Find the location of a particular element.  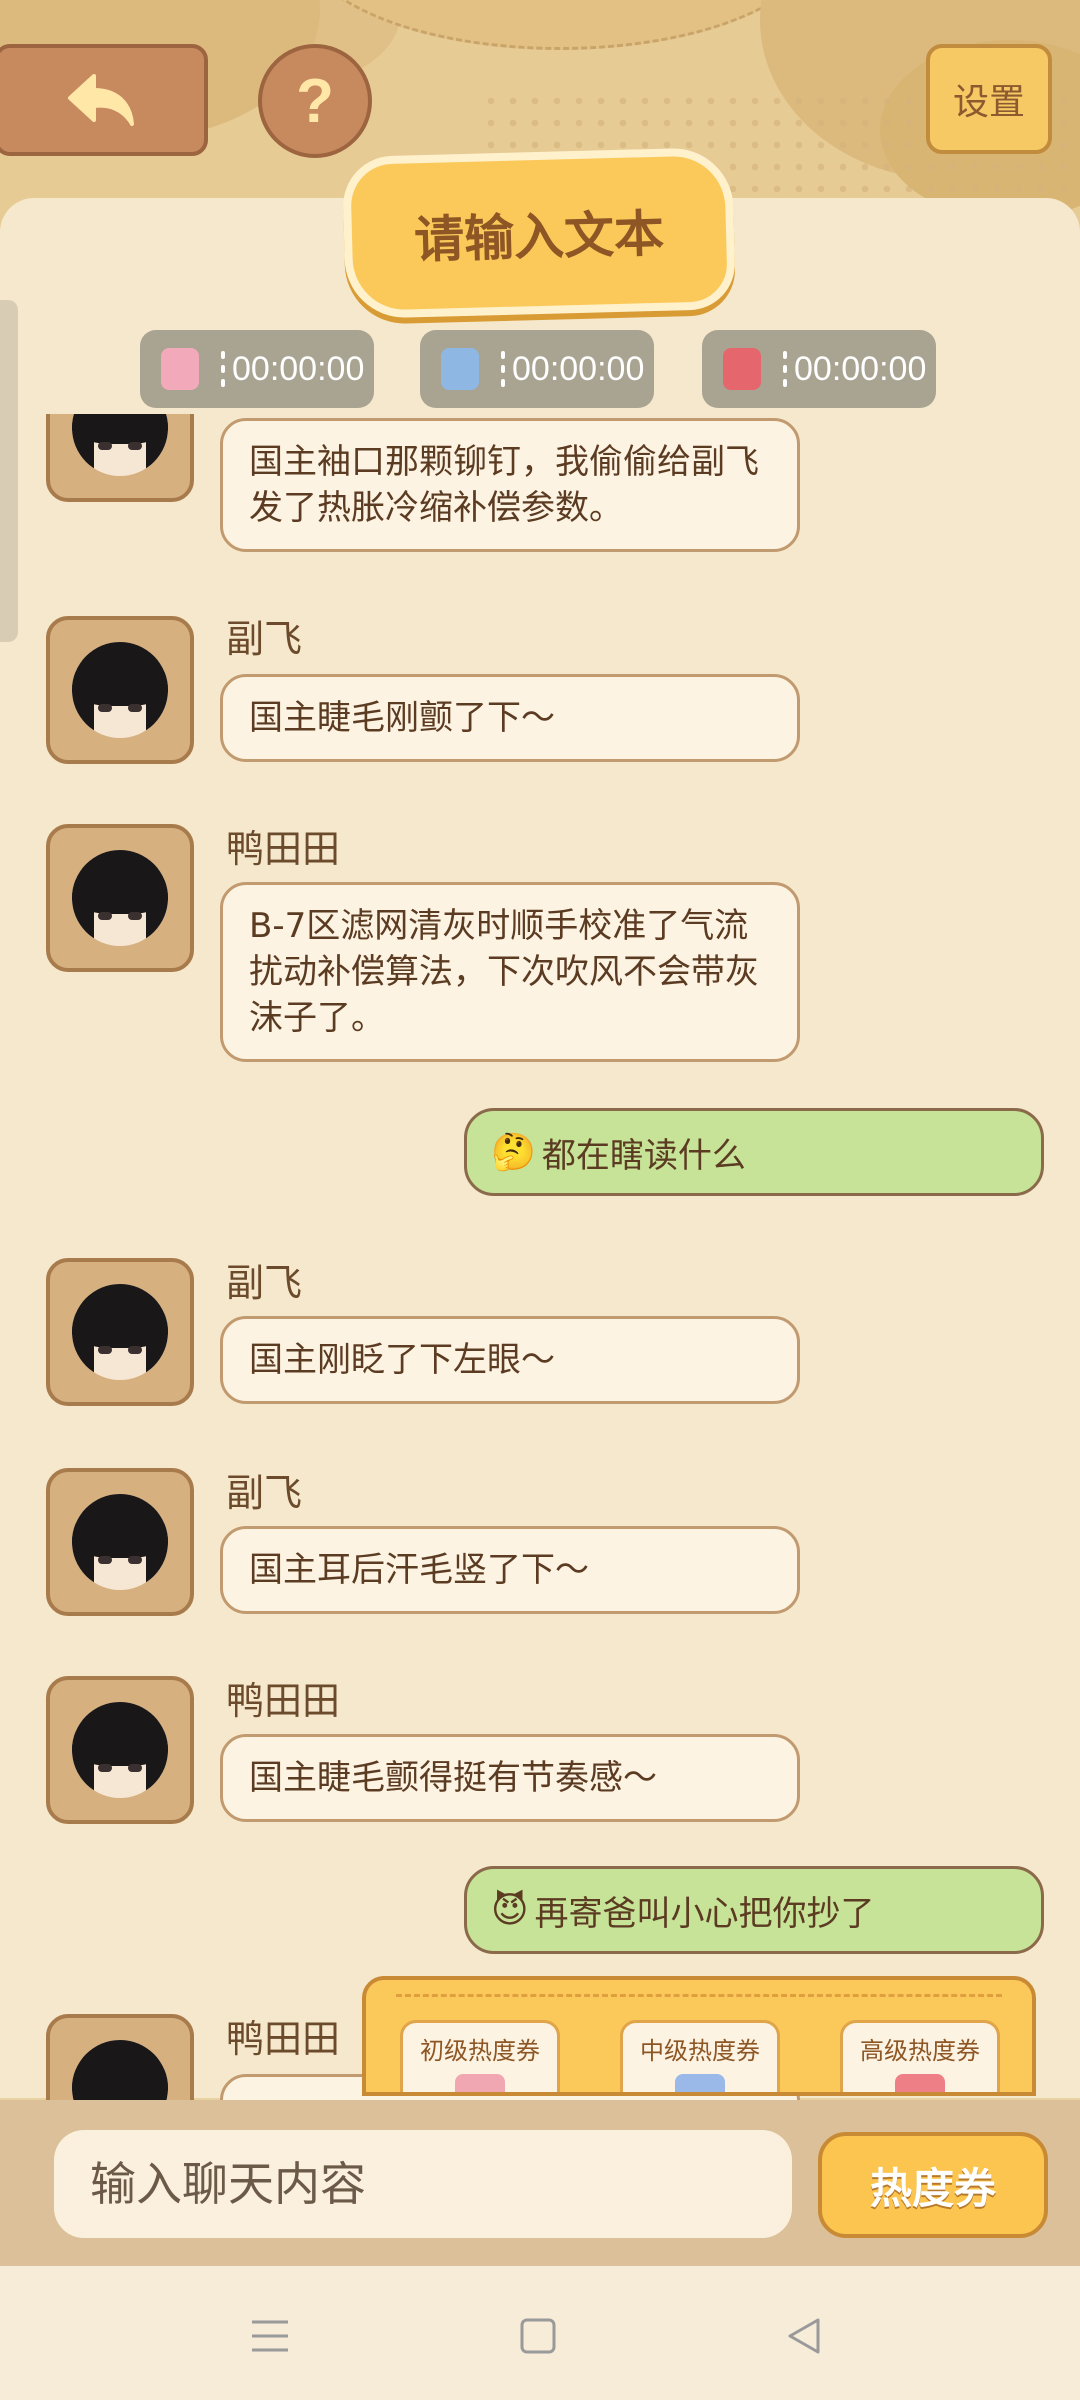

back-button is located at coordinates (104, 100).